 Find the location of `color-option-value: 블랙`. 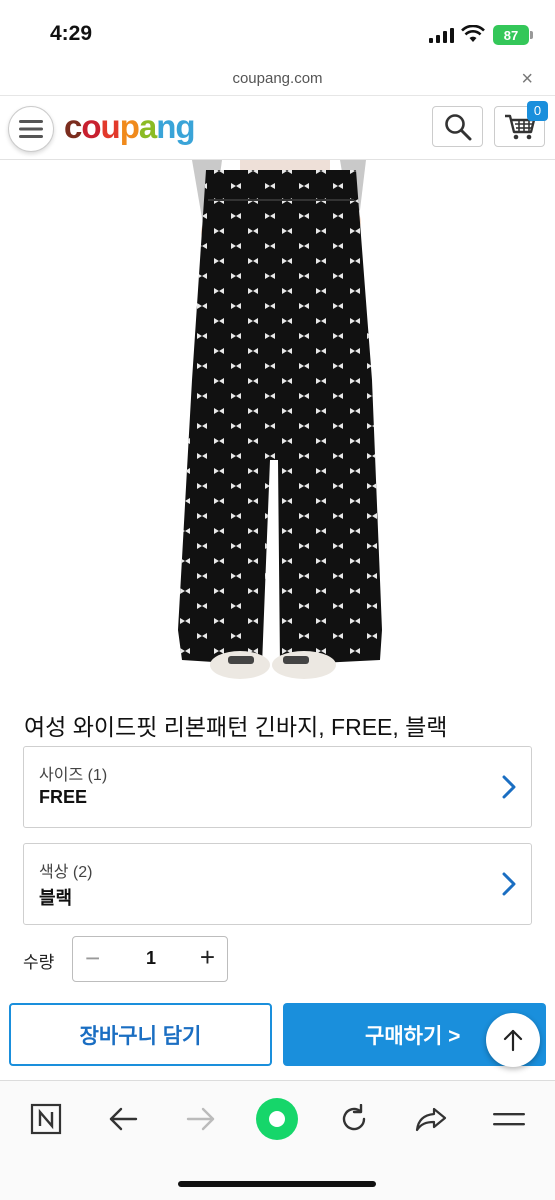

color-option-value: 블랙 is located at coordinates (56, 898).